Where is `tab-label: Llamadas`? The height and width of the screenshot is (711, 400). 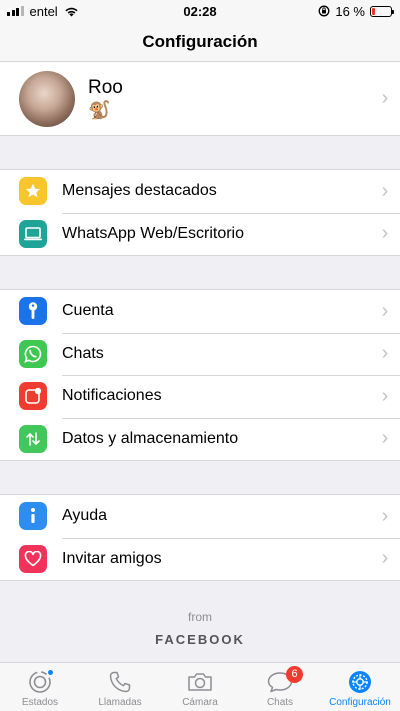 tab-label: Llamadas is located at coordinates (120, 702).